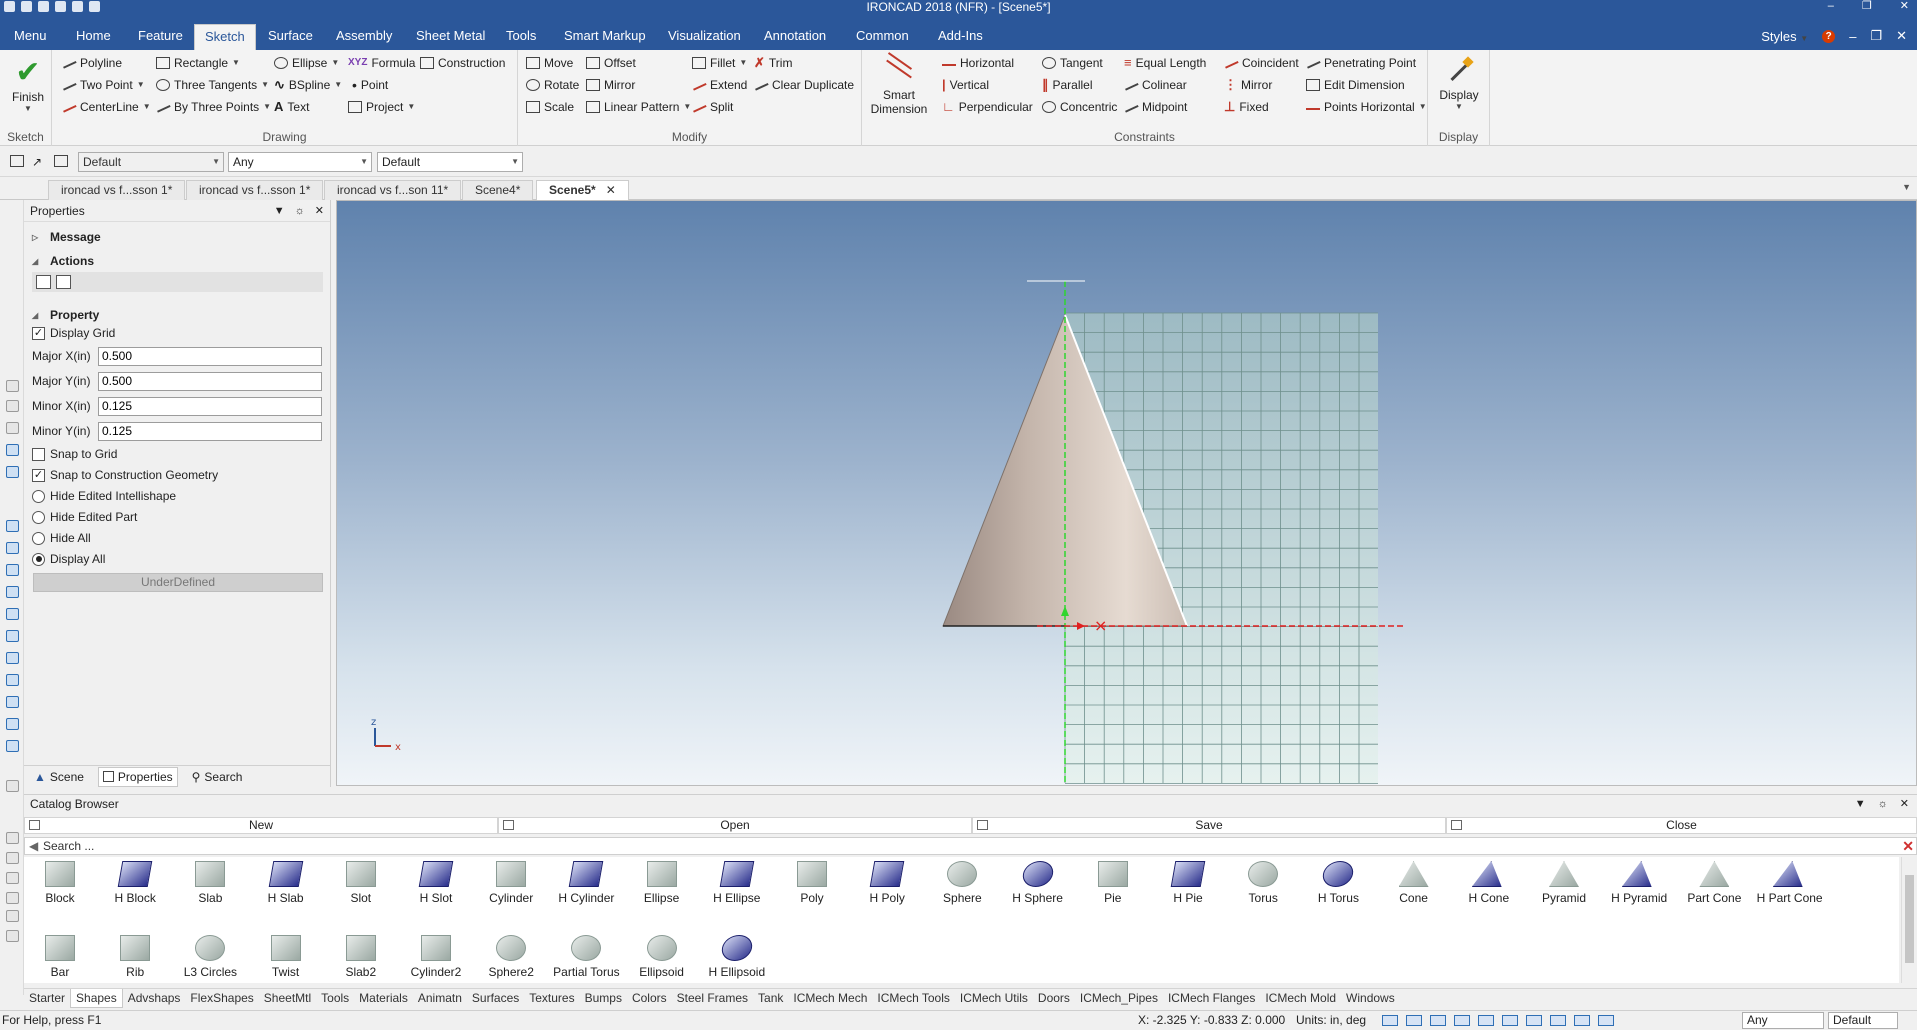 This screenshot has width=1917, height=1030. What do you see at coordinates (735, 825) in the screenshot?
I see `catalog-open-button: Open` at bounding box center [735, 825].